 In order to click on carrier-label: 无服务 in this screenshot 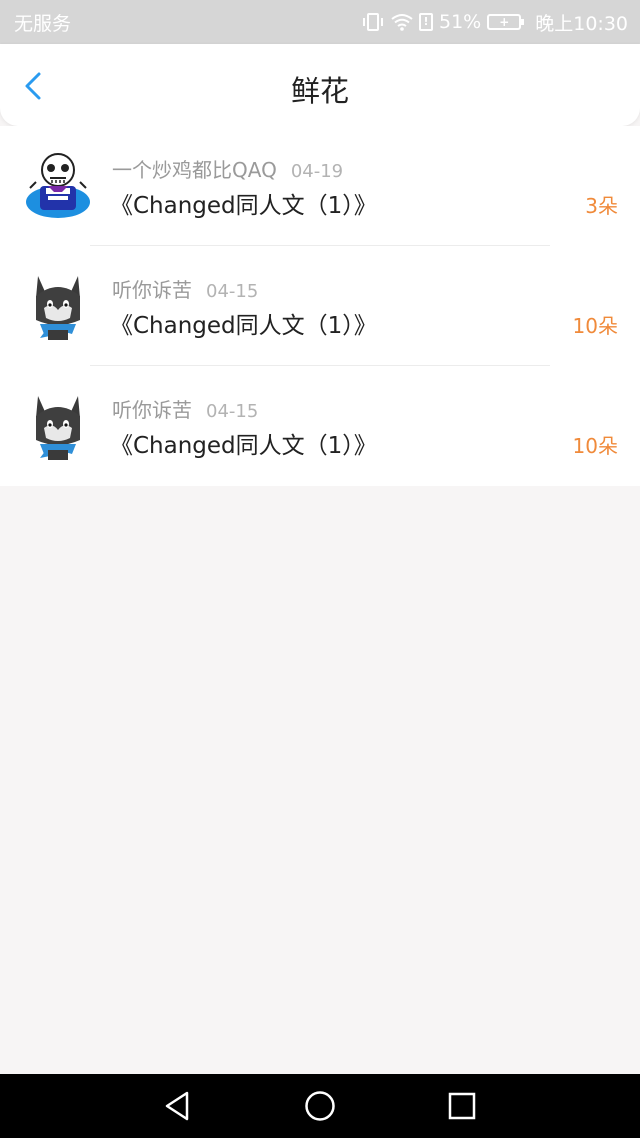, I will do `click(43, 23)`.